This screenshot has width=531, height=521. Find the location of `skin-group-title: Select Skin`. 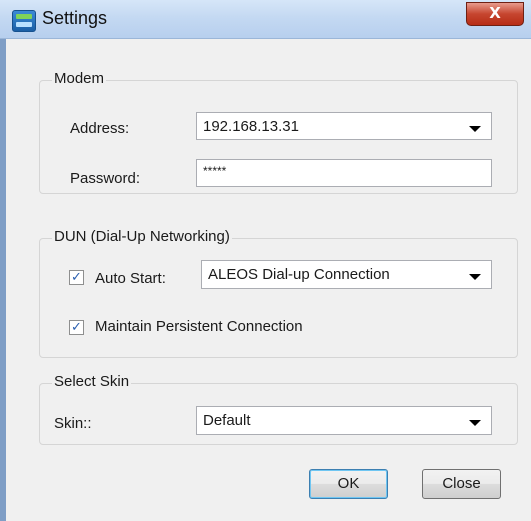

skin-group-title: Select Skin is located at coordinates (92, 381).